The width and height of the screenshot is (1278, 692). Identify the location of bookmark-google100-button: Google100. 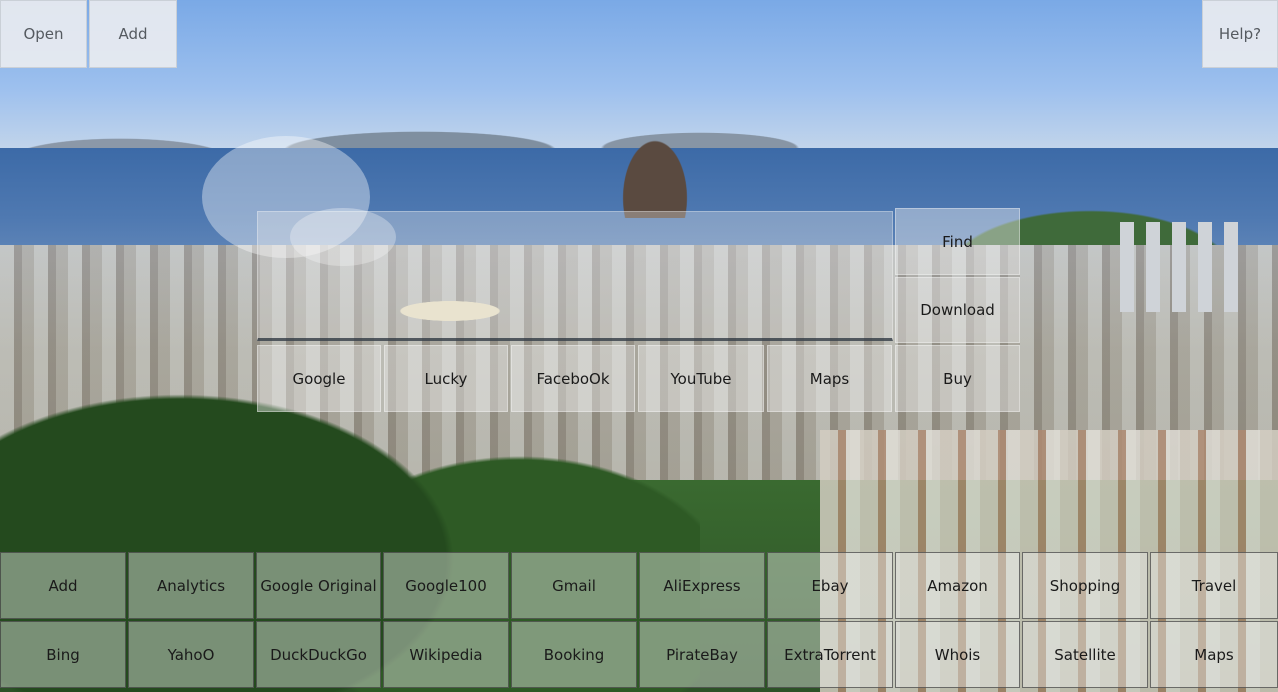
(446, 585).